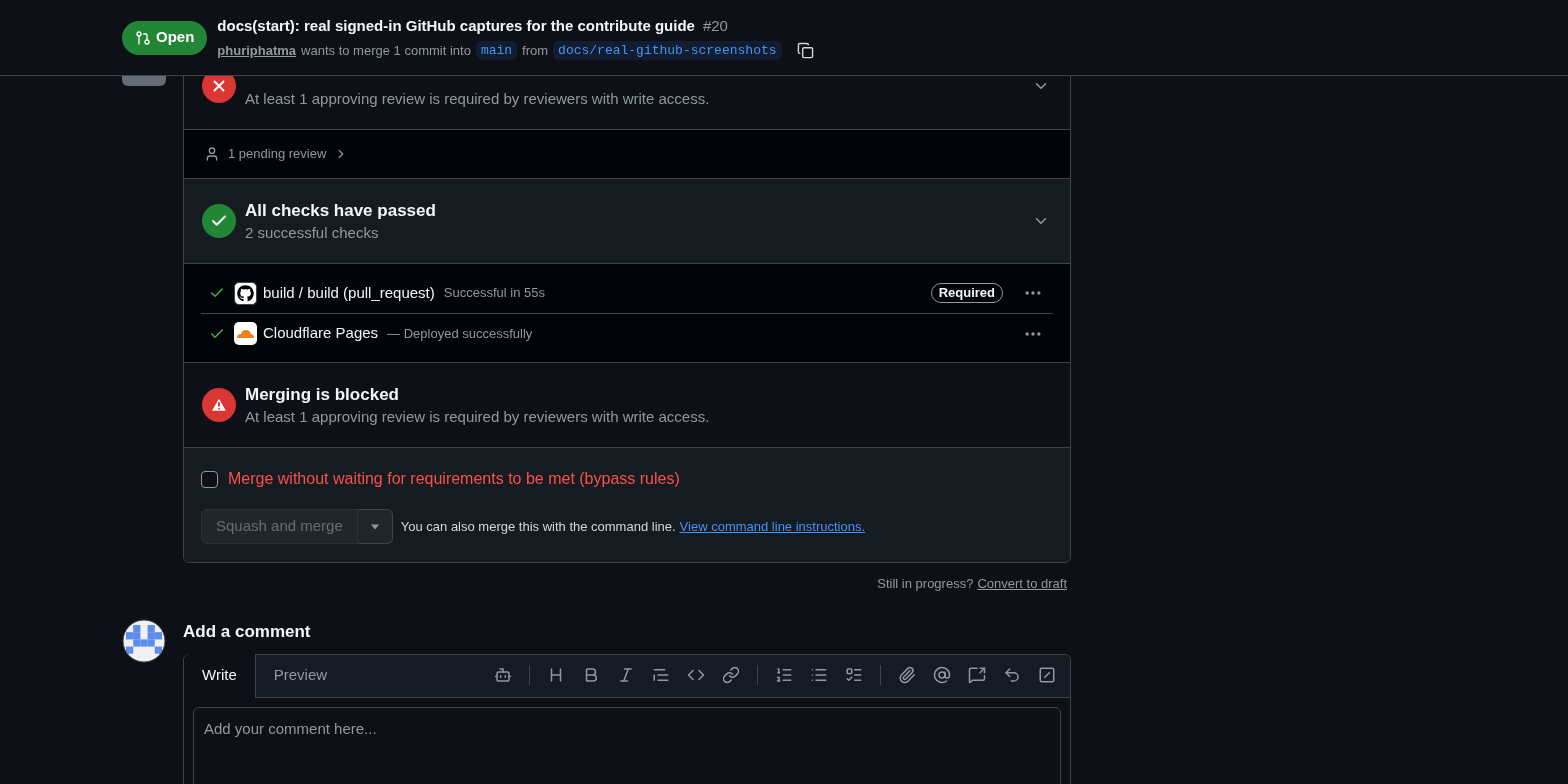 This screenshot has height=784, width=1568. What do you see at coordinates (247, 631) in the screenshot?
I see `comment-heading: Add a comment` at bounding box center [247, 631].